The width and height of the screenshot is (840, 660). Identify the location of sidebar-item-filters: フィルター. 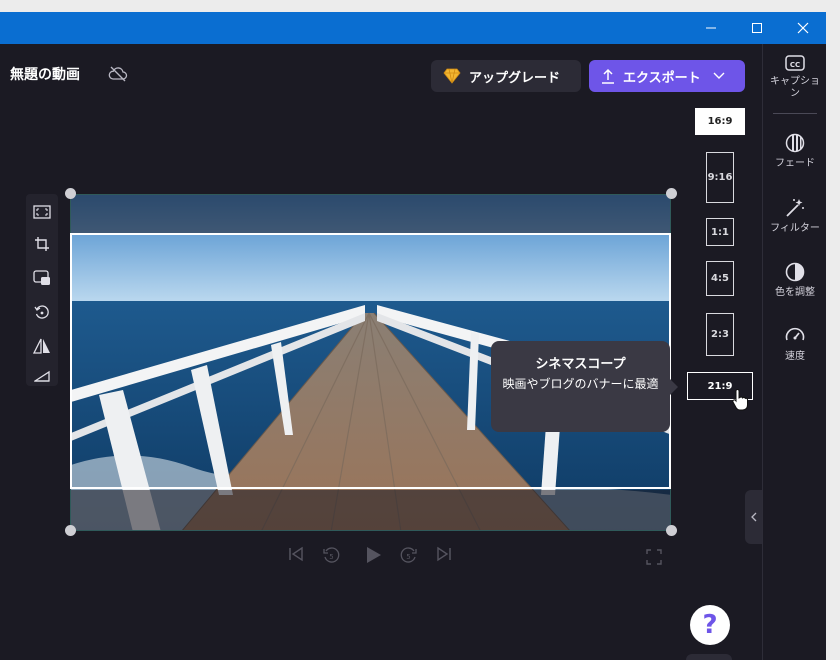
(794, 216).